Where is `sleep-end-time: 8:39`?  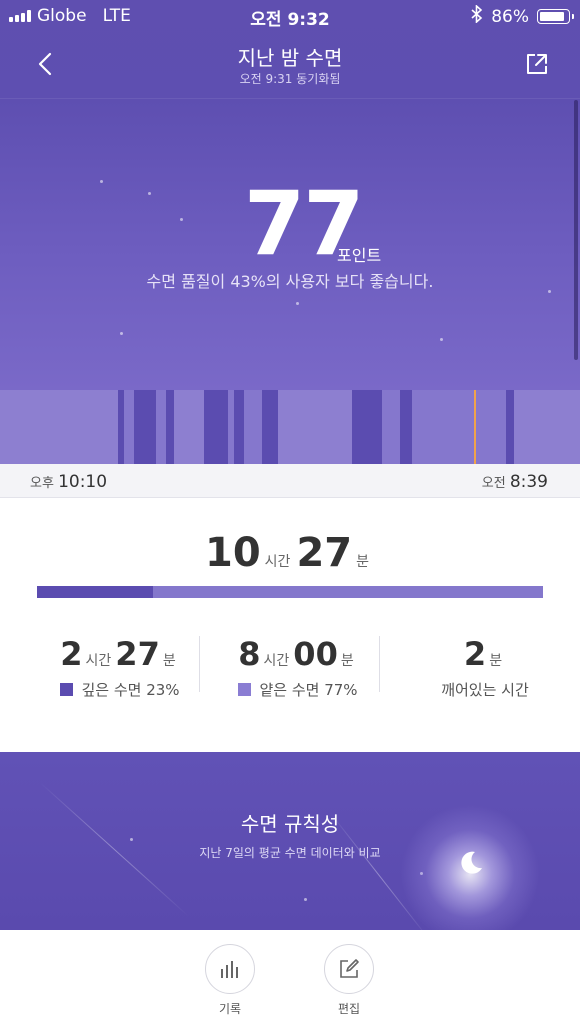
sleep-end-time: 8:39 is located at coordinates (528, 482).